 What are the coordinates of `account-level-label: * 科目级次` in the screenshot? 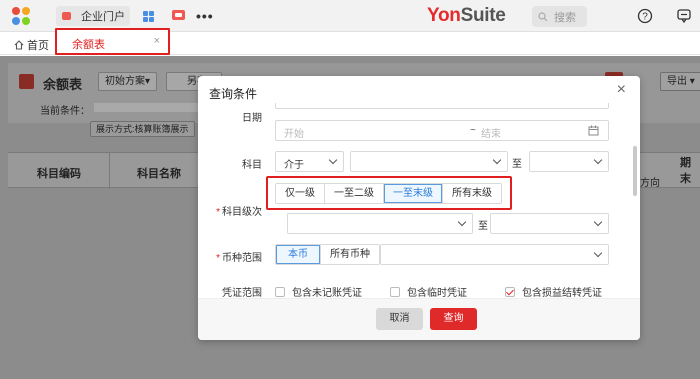 It's located at (239, 212).